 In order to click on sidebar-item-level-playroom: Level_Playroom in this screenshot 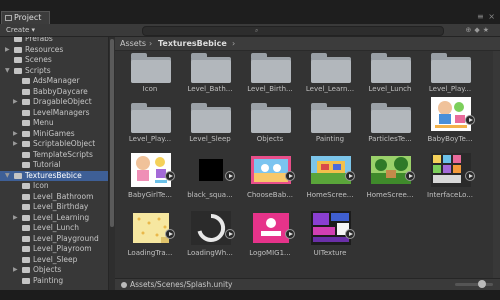, I will do `click(54, 249)`.